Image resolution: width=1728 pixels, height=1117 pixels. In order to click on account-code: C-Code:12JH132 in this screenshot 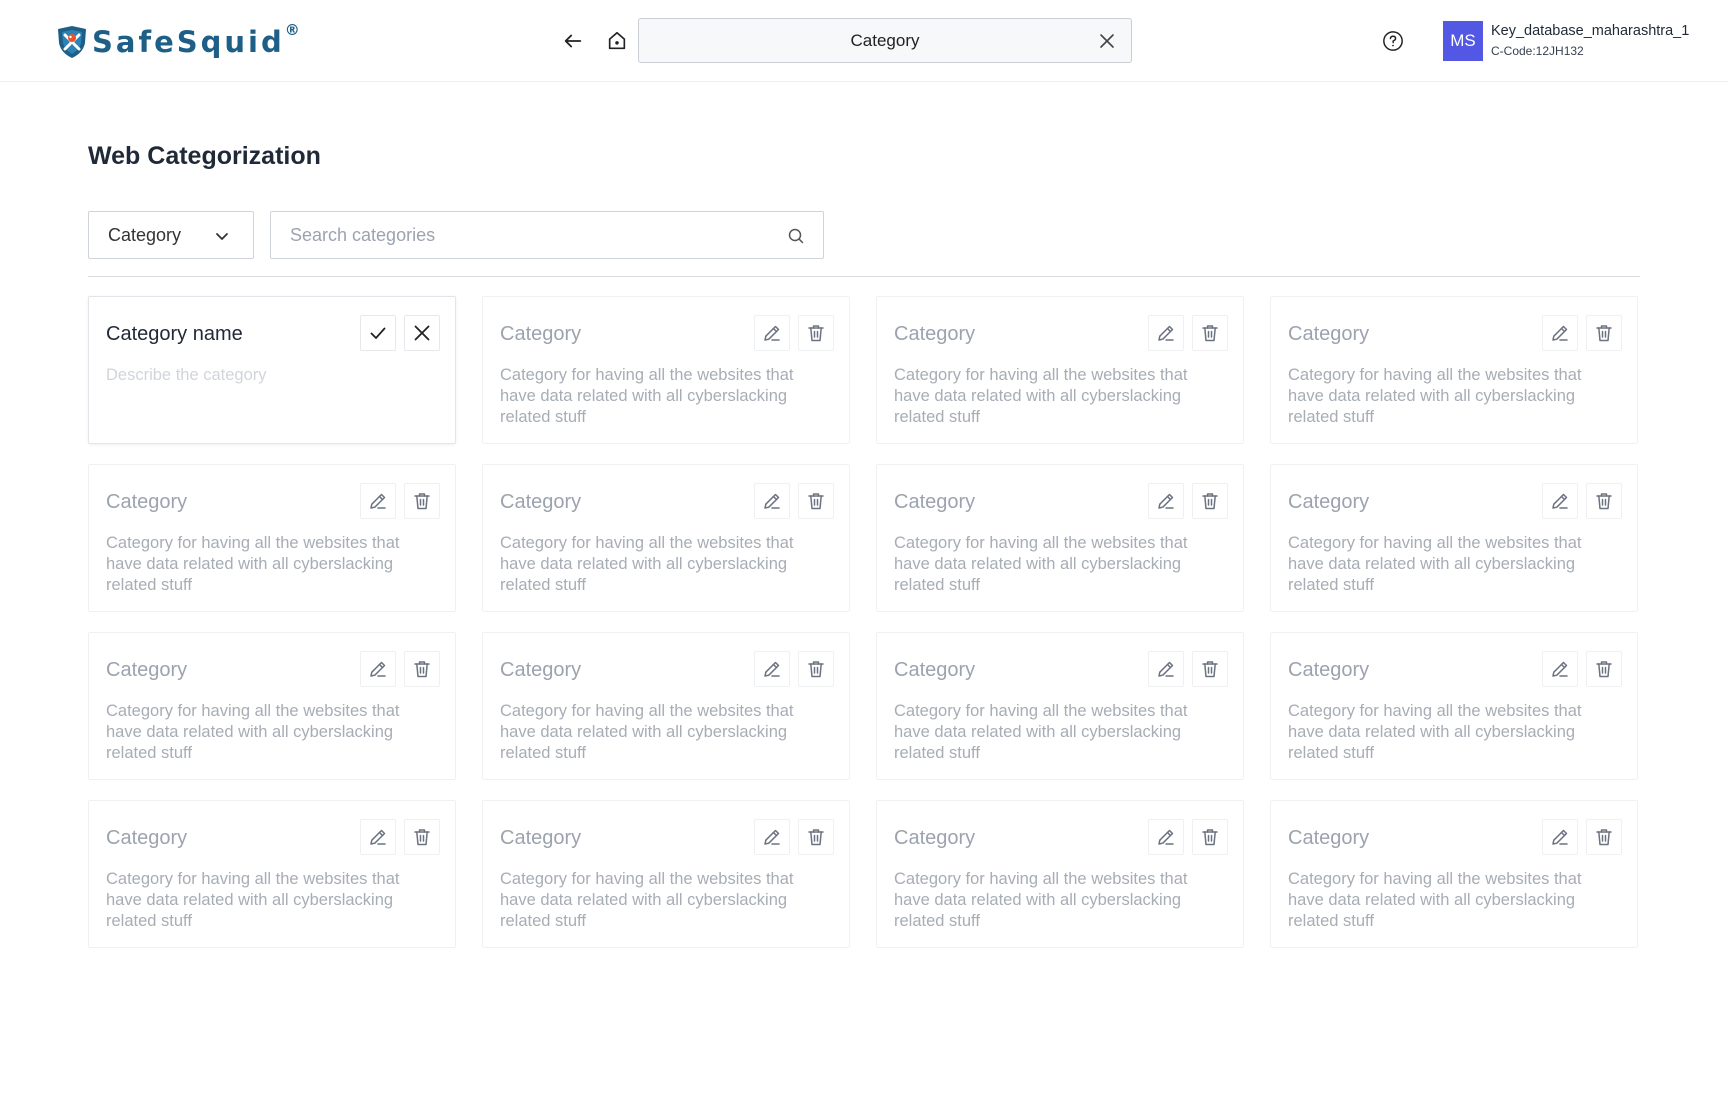, I will do `click(1537, 51)`.